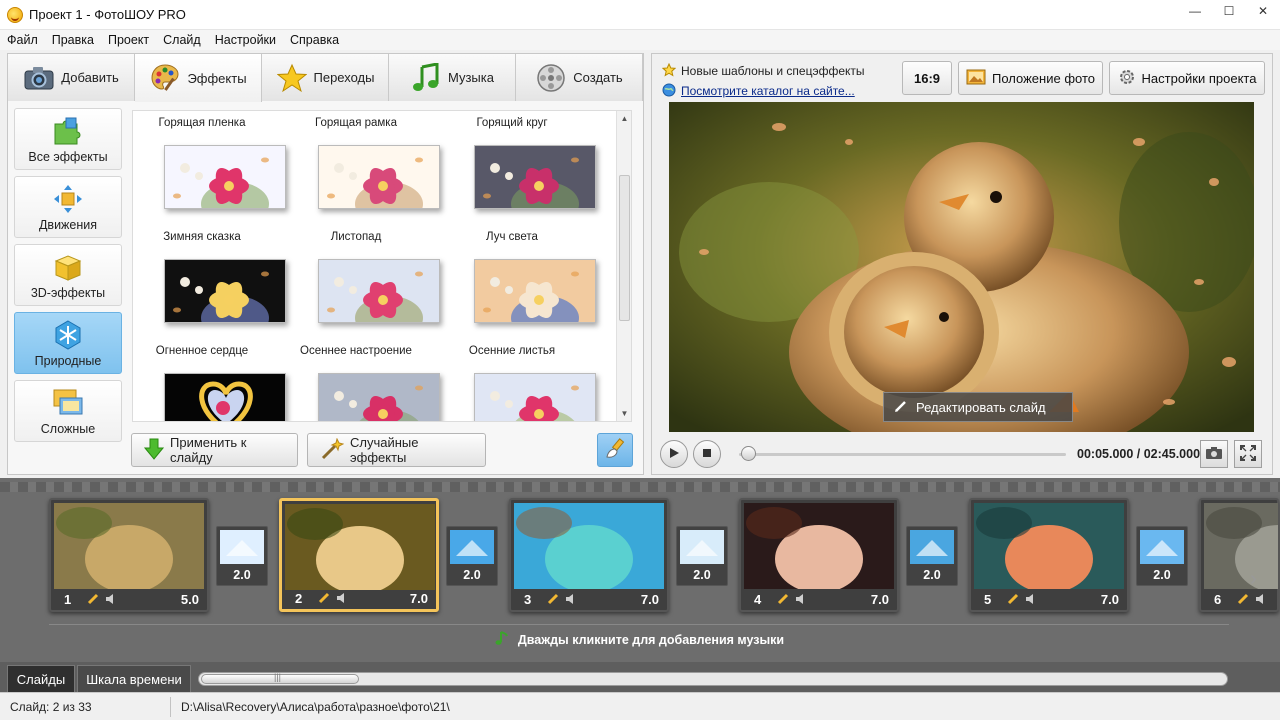  What do you see at coordinates (198, 78) in the screenshot?
I see `tab-effects: Эффекты` at bounding box center [198, 78].